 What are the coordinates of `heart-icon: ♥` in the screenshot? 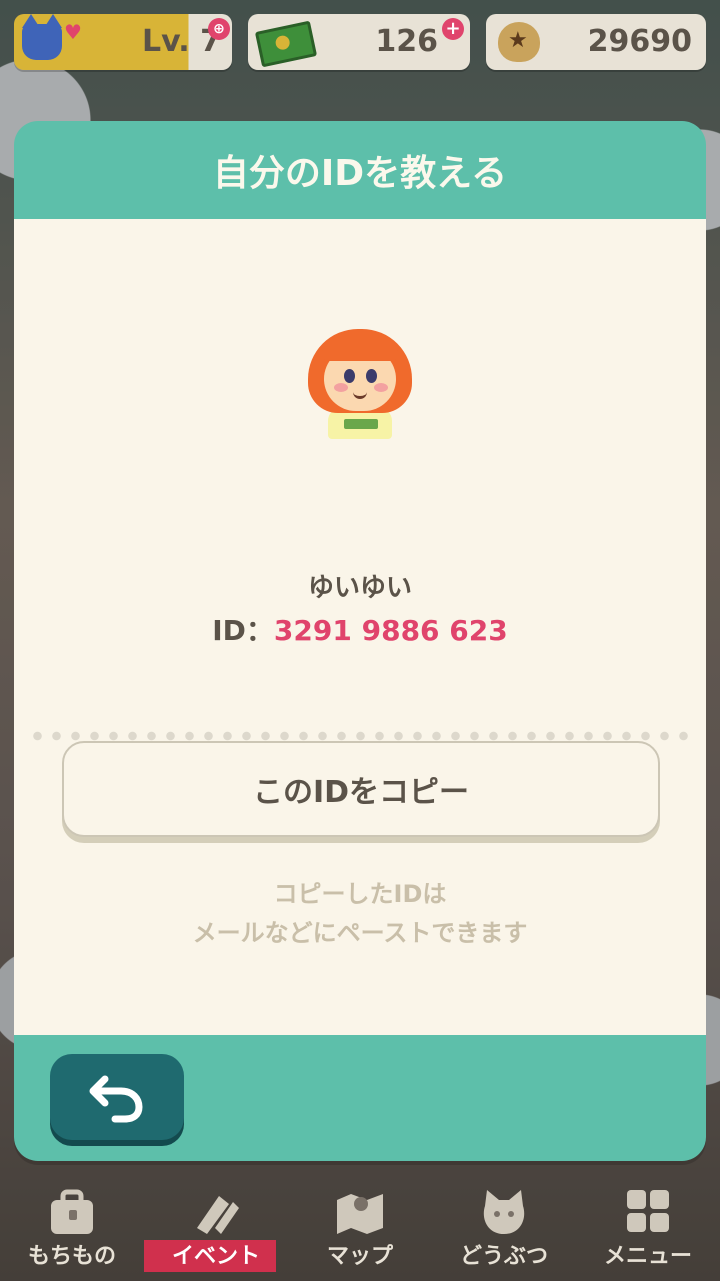 It's located at (73, 32).